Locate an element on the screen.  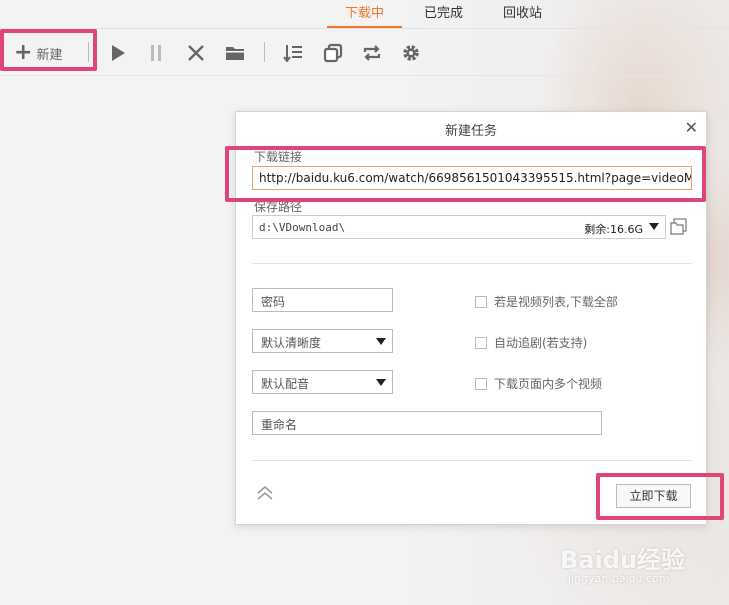
password-field: 密码 is located at coordinates (322, 300).